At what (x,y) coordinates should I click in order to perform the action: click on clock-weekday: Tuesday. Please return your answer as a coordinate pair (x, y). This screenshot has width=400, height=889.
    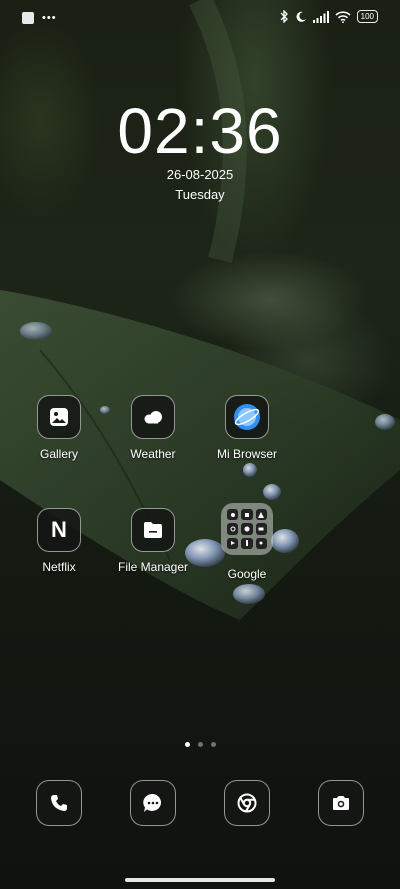
    Looking at the image, I should click on (200, 194).